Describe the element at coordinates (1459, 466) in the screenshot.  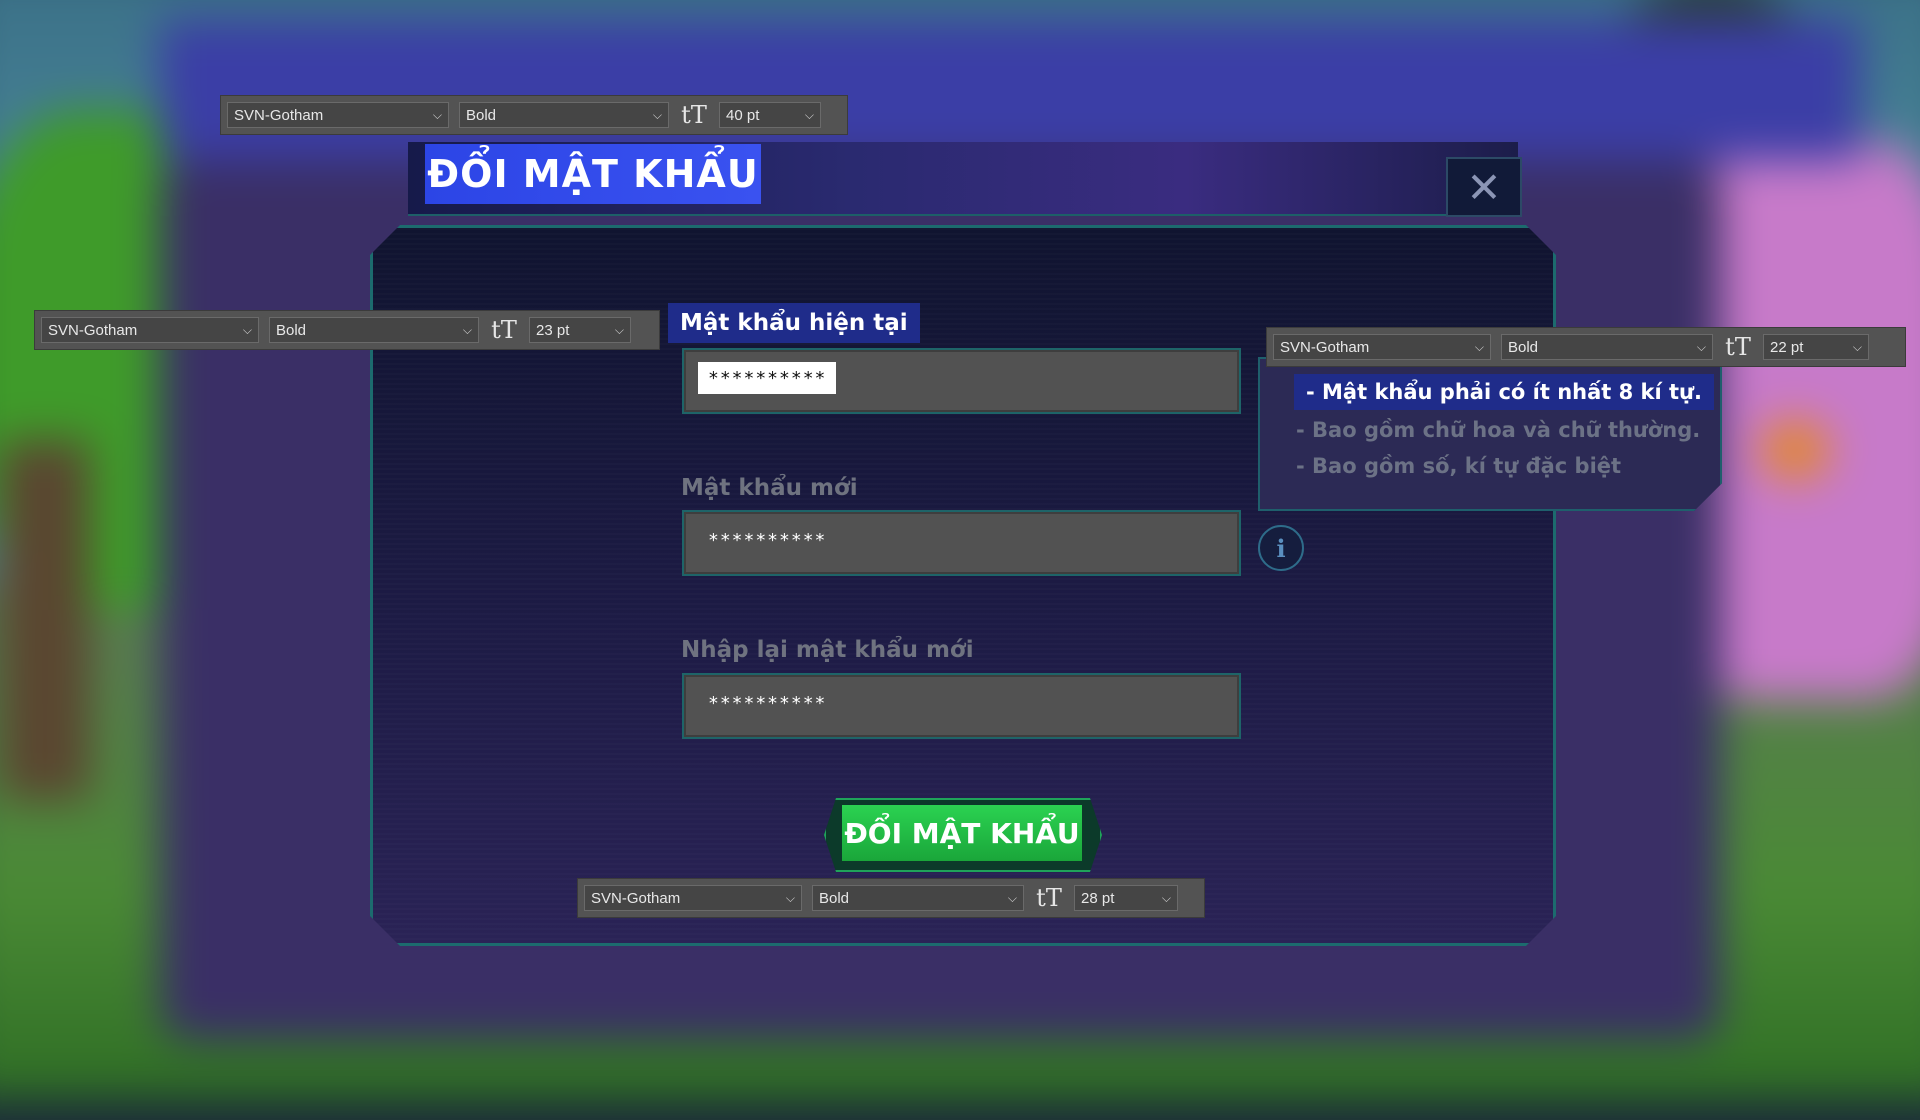
I see `requirement-special: - Bao gồm số, kí tự đặc biệt` at that location.